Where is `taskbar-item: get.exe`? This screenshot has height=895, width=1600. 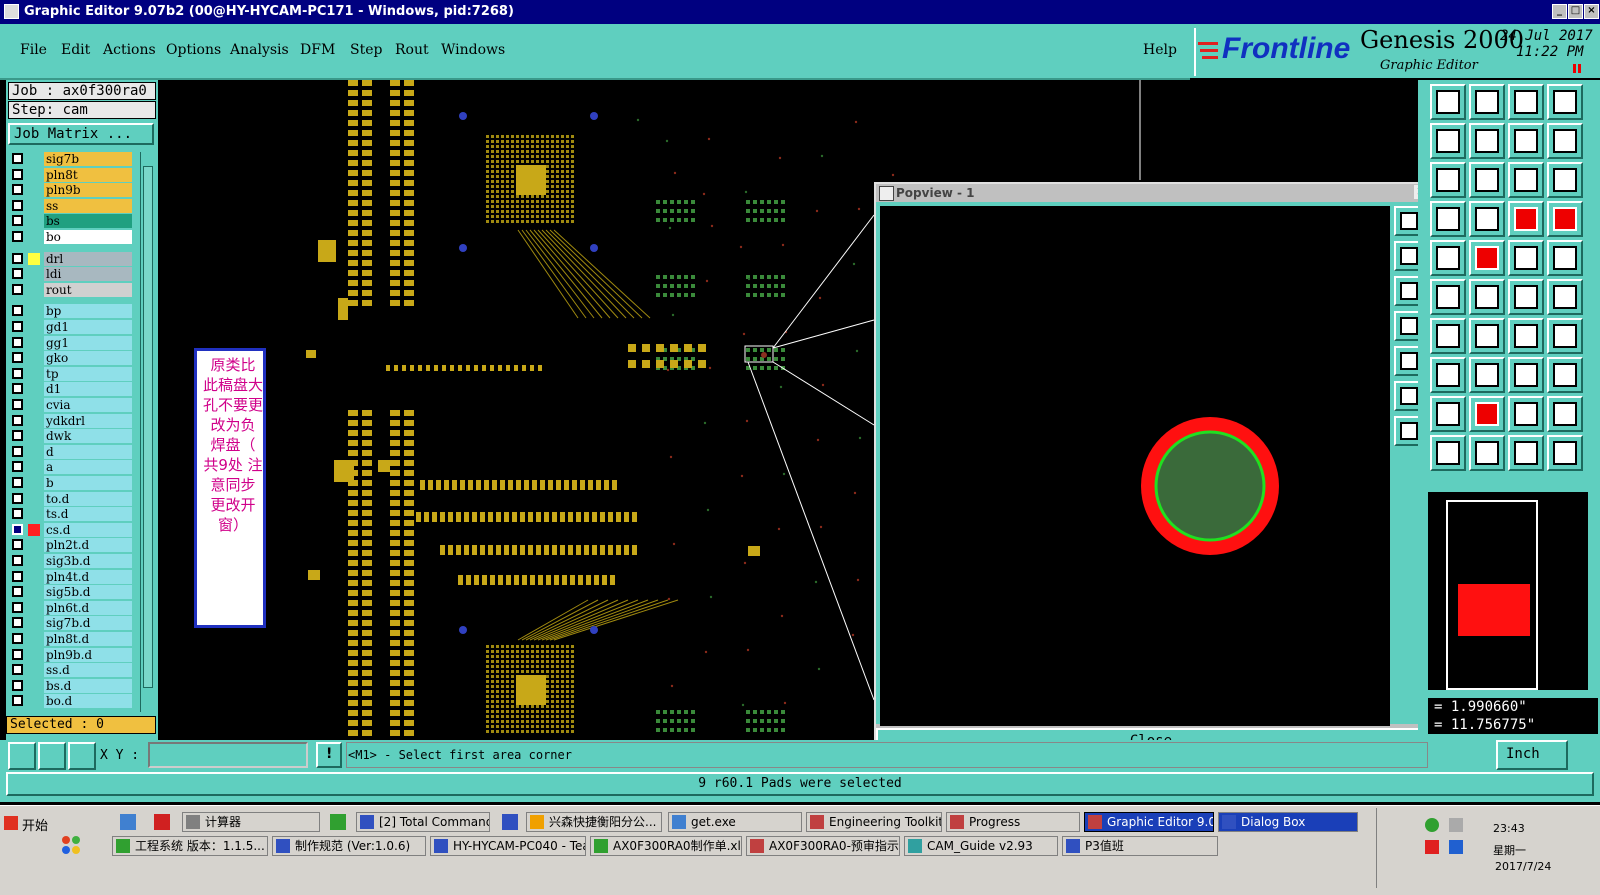
taskbar-item: get.exe is located at coordinates (735, 822).